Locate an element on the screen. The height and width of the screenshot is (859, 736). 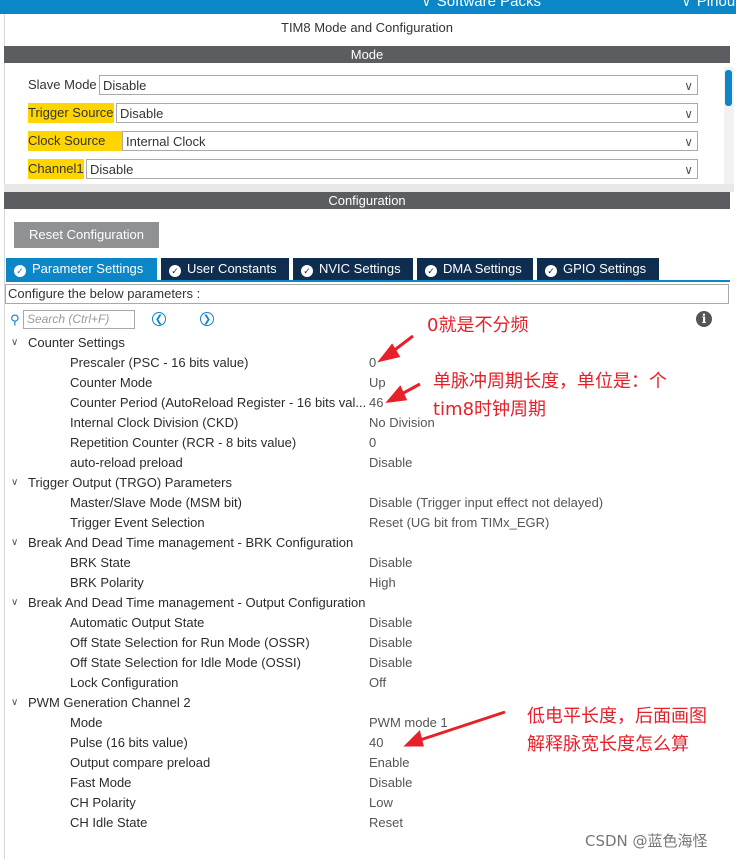
arrow-period-head is located at coordinates (396, 394).